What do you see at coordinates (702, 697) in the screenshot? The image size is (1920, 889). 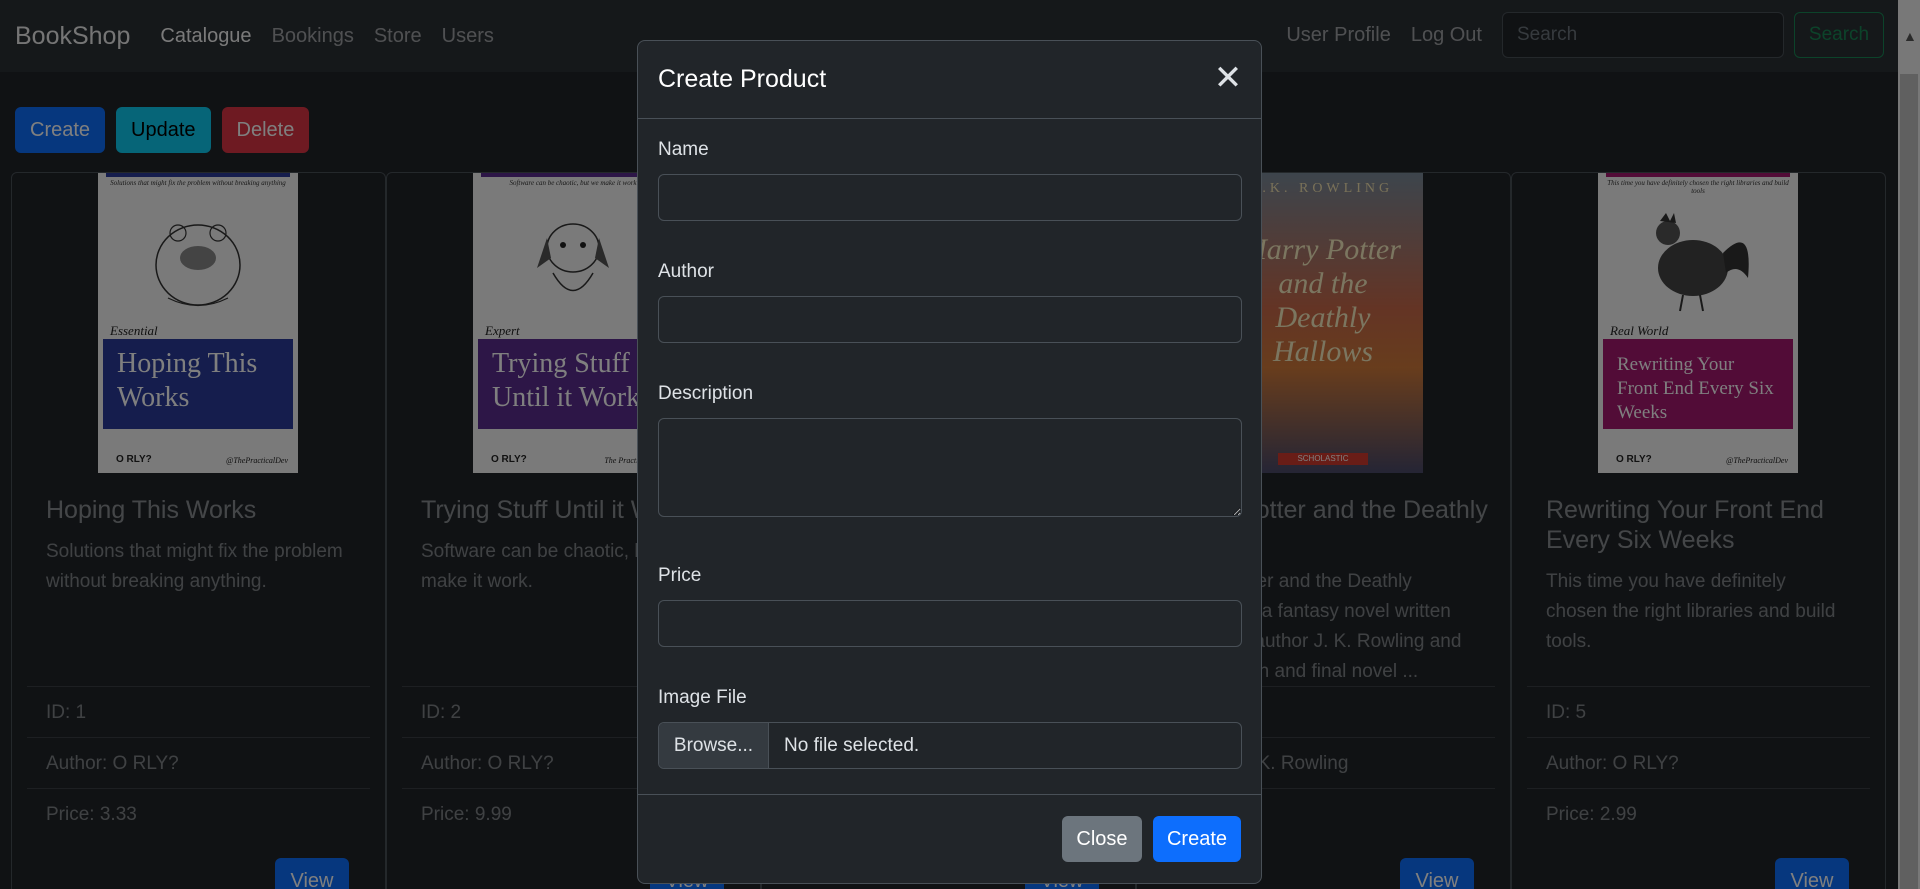 I see `image-file-label: Image File` at bounding box center [702, 697].